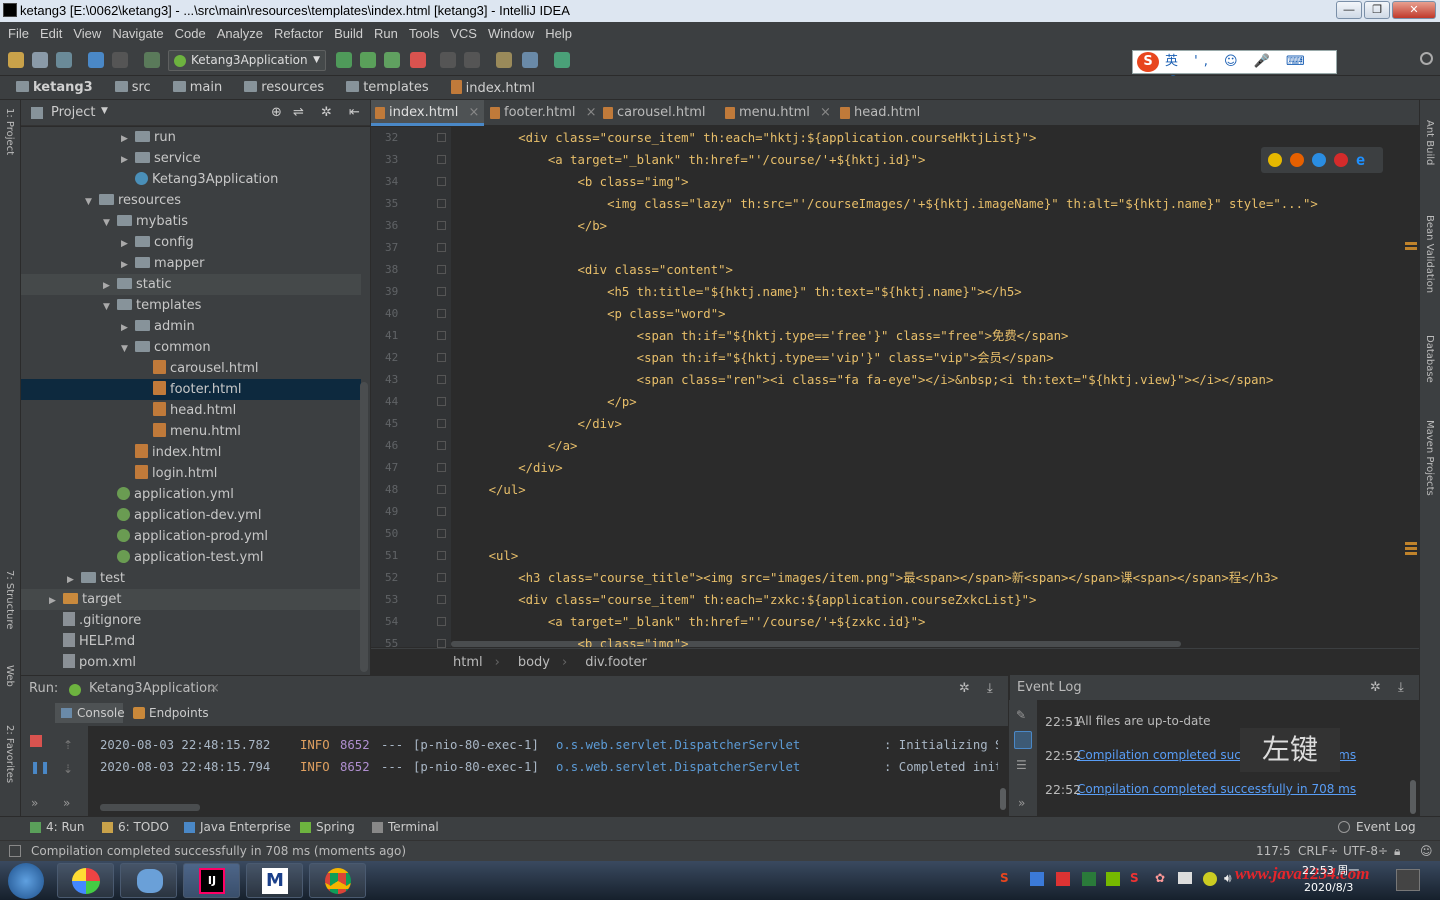 Image resolution: width=1440 pixels, height=900 pixels. I want to click on sync-icon, so click(64, 60).